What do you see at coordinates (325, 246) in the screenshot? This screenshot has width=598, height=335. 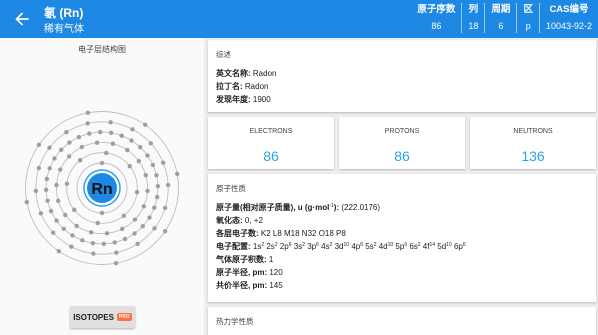 I see `orbital: 4s` at bounding box center [325, 246].